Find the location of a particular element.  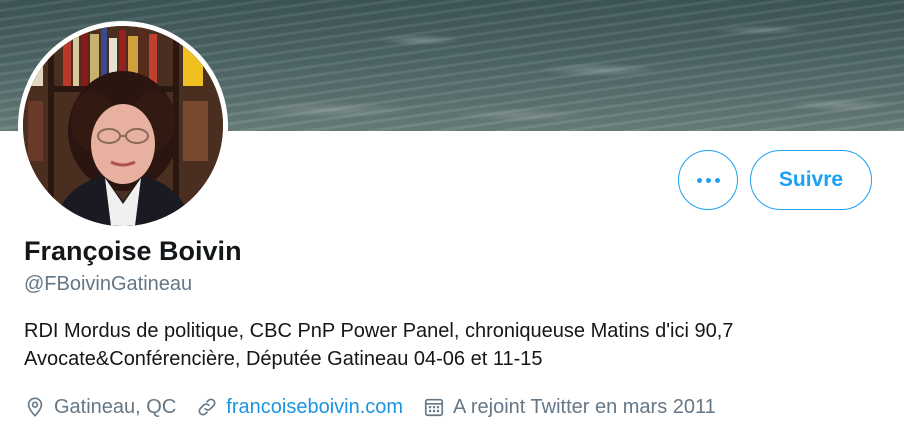

avatar-photo is located at coordinates (123, 126).